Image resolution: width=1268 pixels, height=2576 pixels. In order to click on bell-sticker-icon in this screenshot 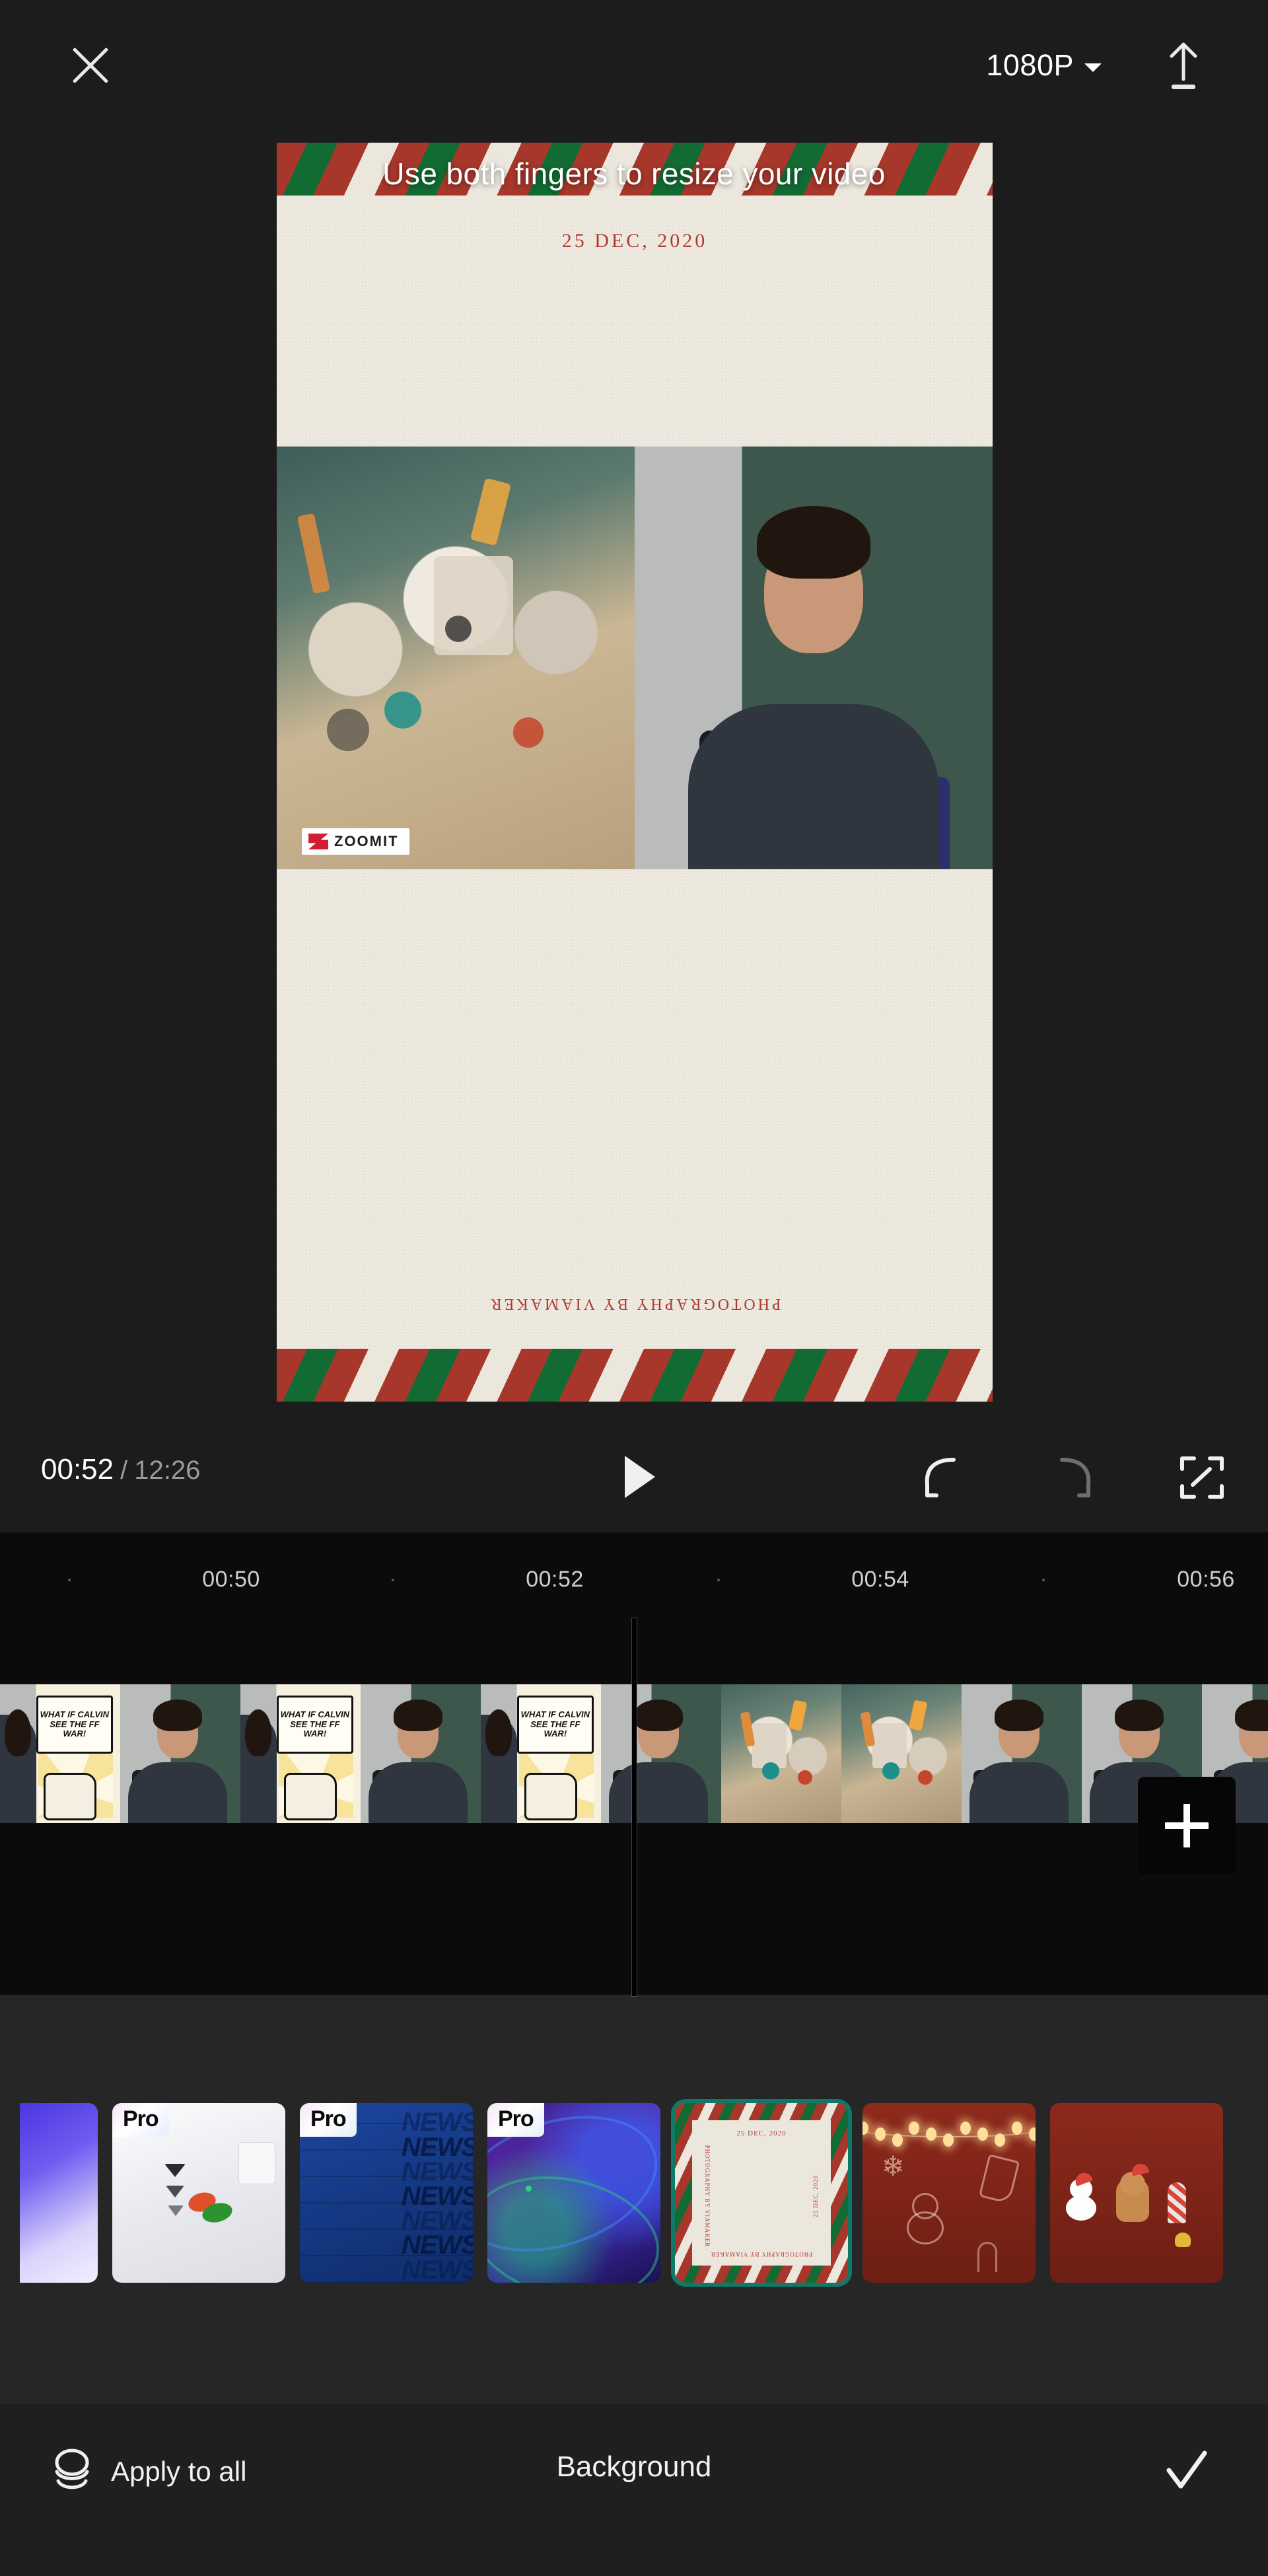, I will do `click(1182, 2239)`.